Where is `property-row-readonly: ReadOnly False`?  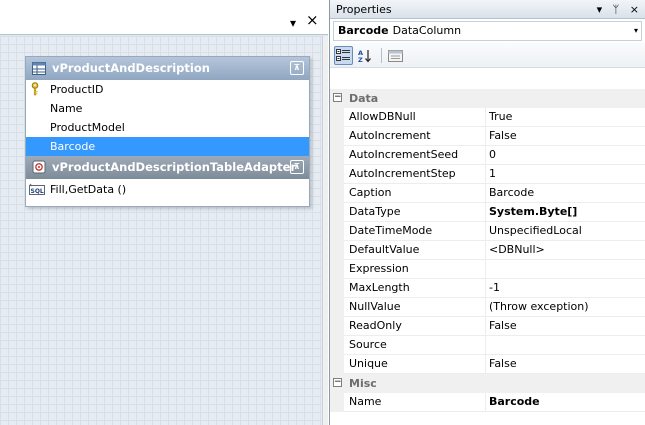
property-row-readonly: ReadOnly False is located at coordinates (487, 326).